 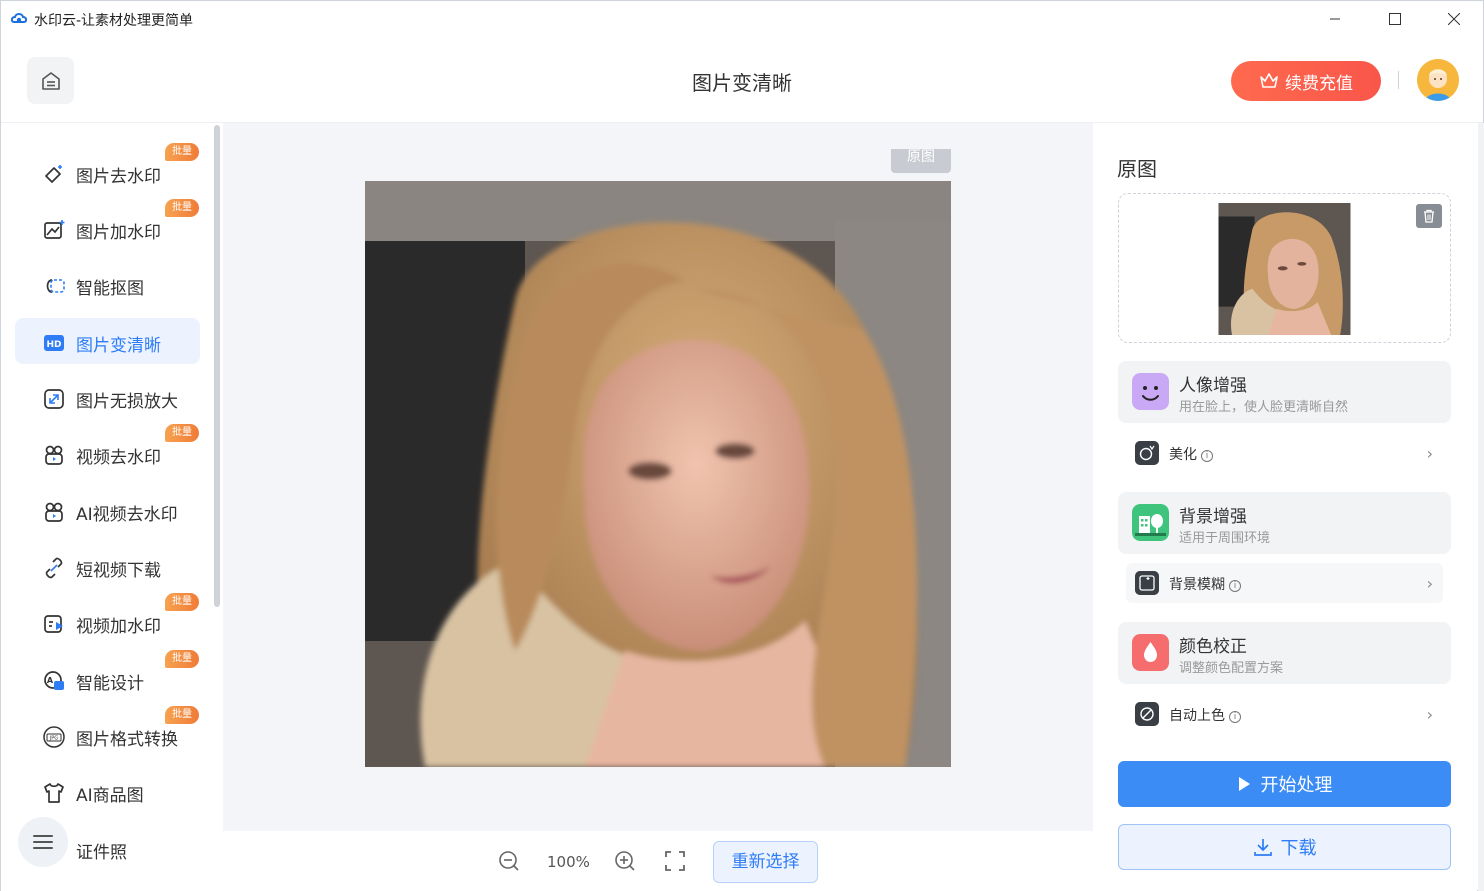 What do you see at coordinates (107, 791) in the screenshot?
I see `sidebar-item-ai-product-image: AI商品图` at bounding box center [107, 791].